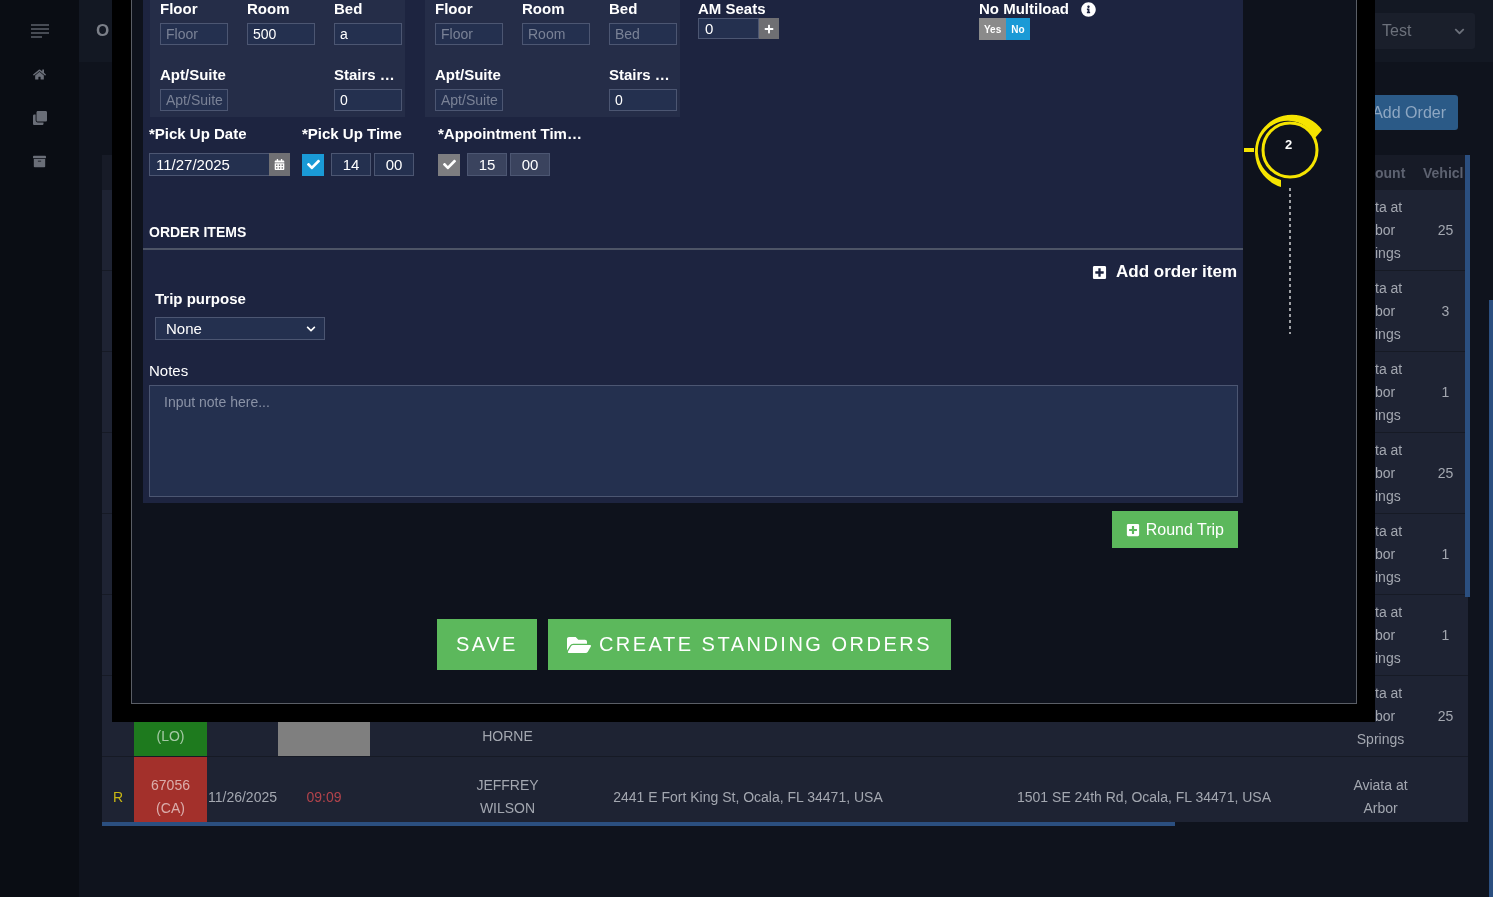 This screenshot has height=897, width=1493. I want to click on text-field: a, so click(368, 34).